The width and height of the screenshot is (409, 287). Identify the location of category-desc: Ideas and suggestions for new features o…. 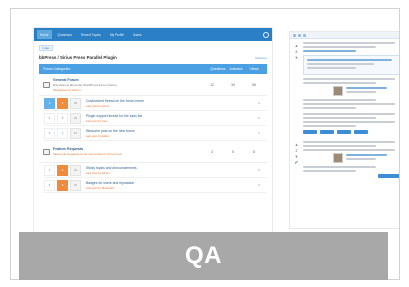
(88, 154).